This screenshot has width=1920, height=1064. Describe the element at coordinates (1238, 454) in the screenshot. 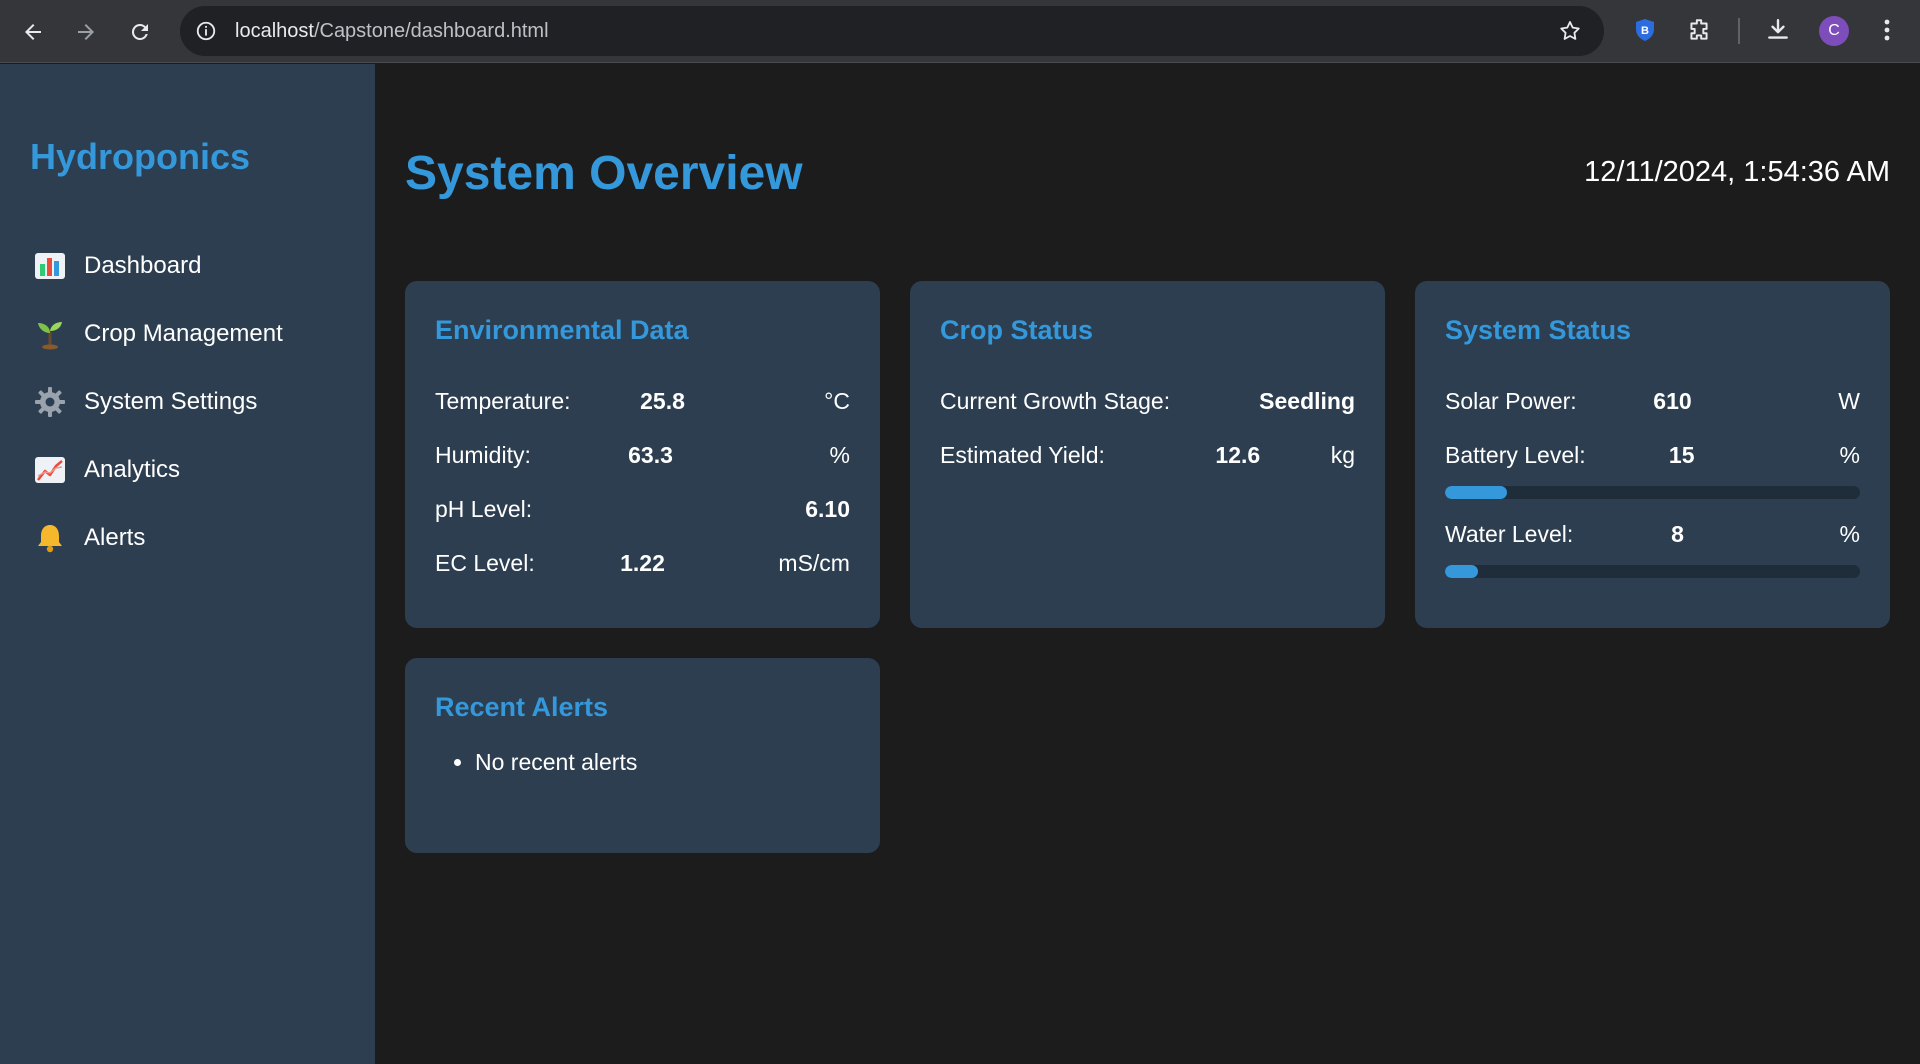

I see `estimated-yield-value: 12.6` at that location.